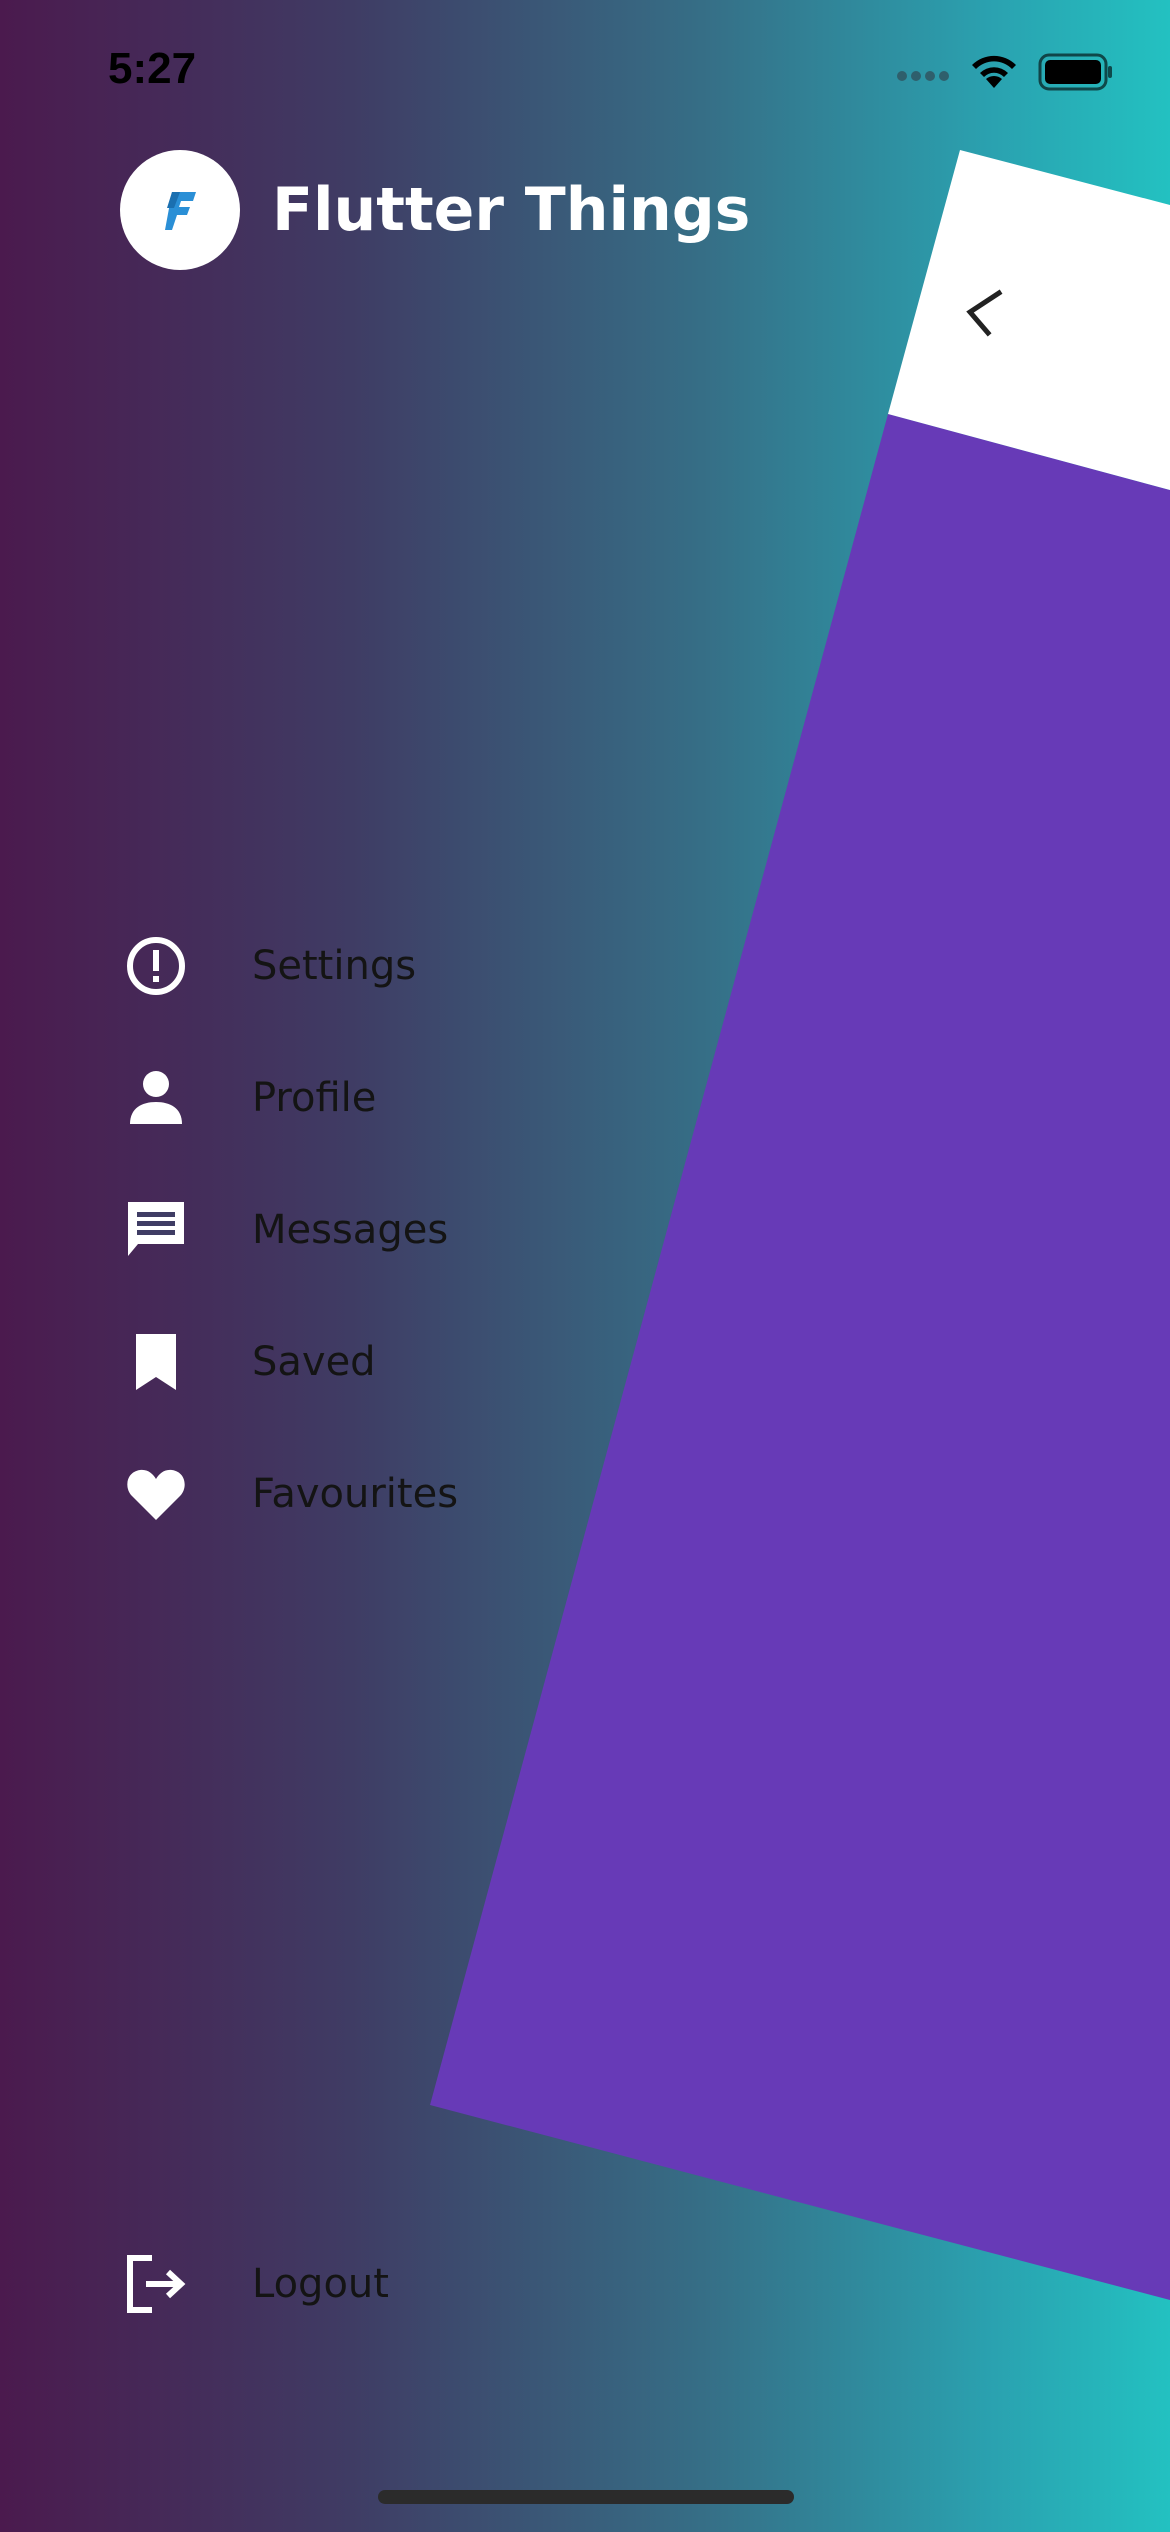  I want to click on logout-button: Logout, so click(254, 2284).